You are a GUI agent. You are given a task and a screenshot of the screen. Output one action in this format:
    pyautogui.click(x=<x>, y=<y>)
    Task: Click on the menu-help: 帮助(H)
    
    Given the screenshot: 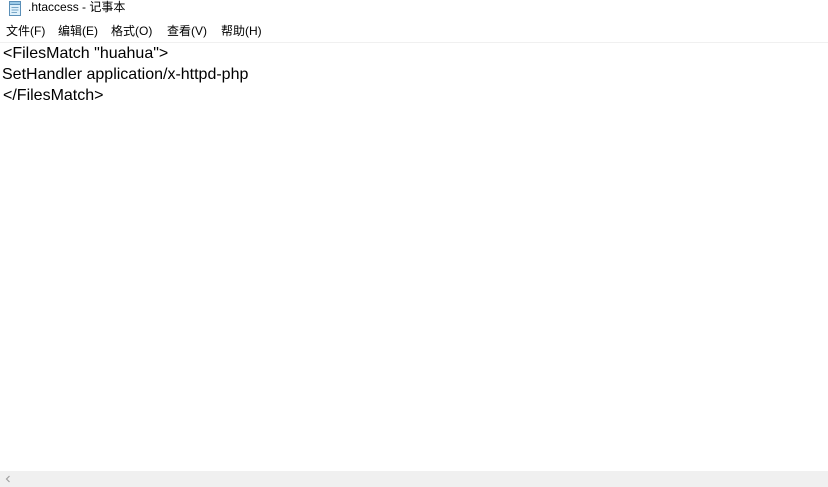 What is the action you would take?
    pyautogui.click(x=241, y=31)
    